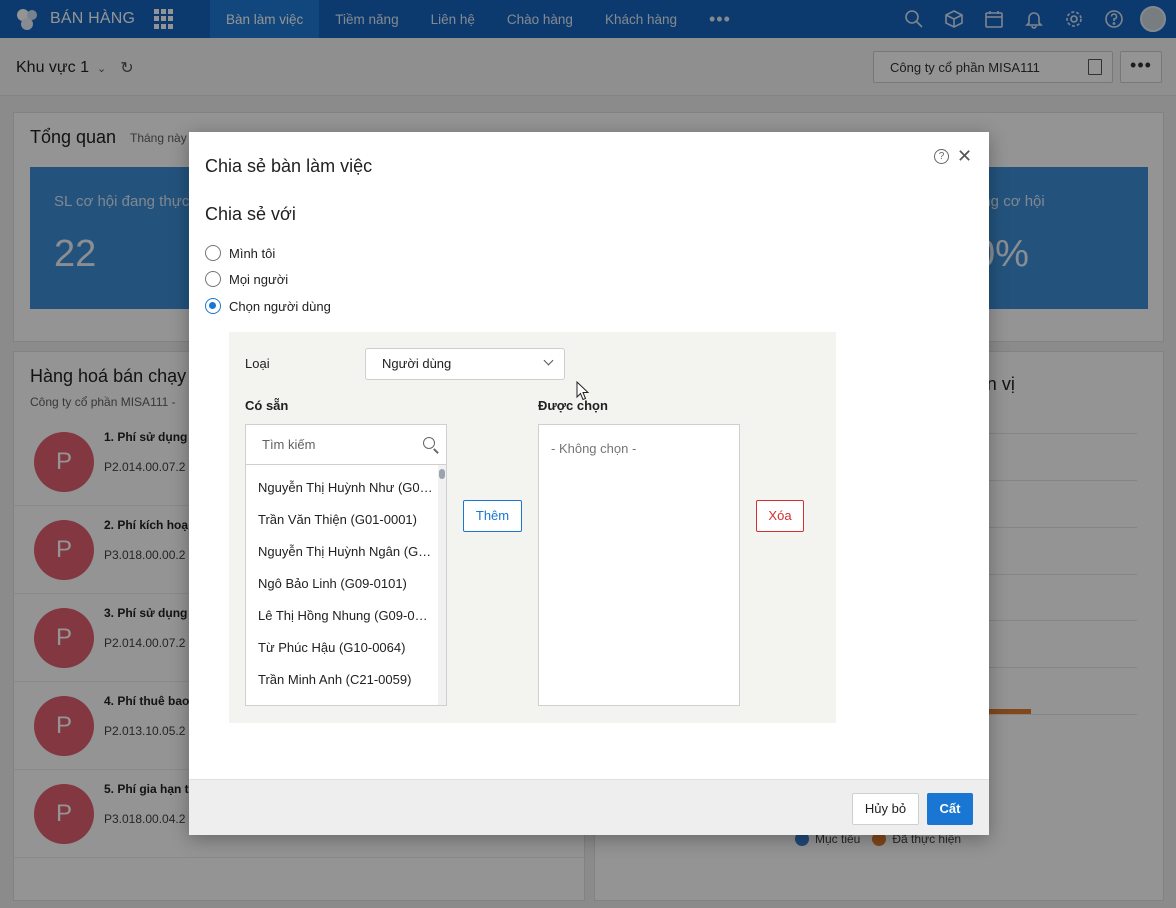 This screenshot has height=908, width=1176. What do you see at coordinates (573, 405) in the screenshot?
I see `selected-label: Được chọn` at bounding box center [573, 405].